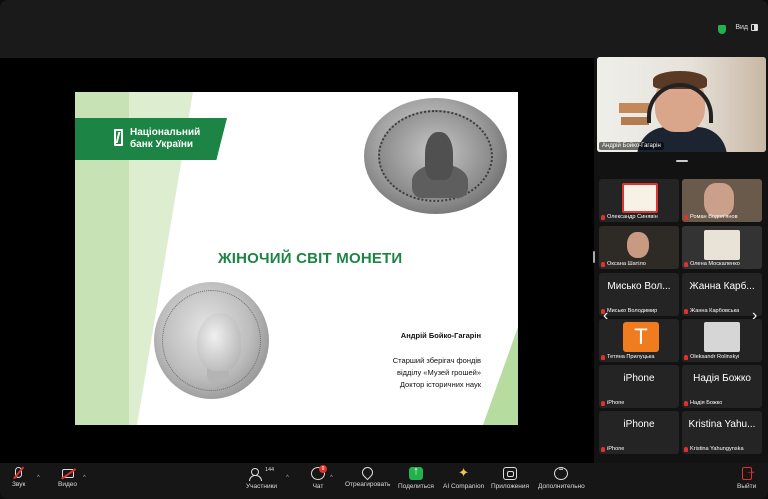  What do you see at coordinates (440, 335) in the screenshot?
I see `slide-author: Андрій Бойко-Гагарін` at bounding box center [440, 335].